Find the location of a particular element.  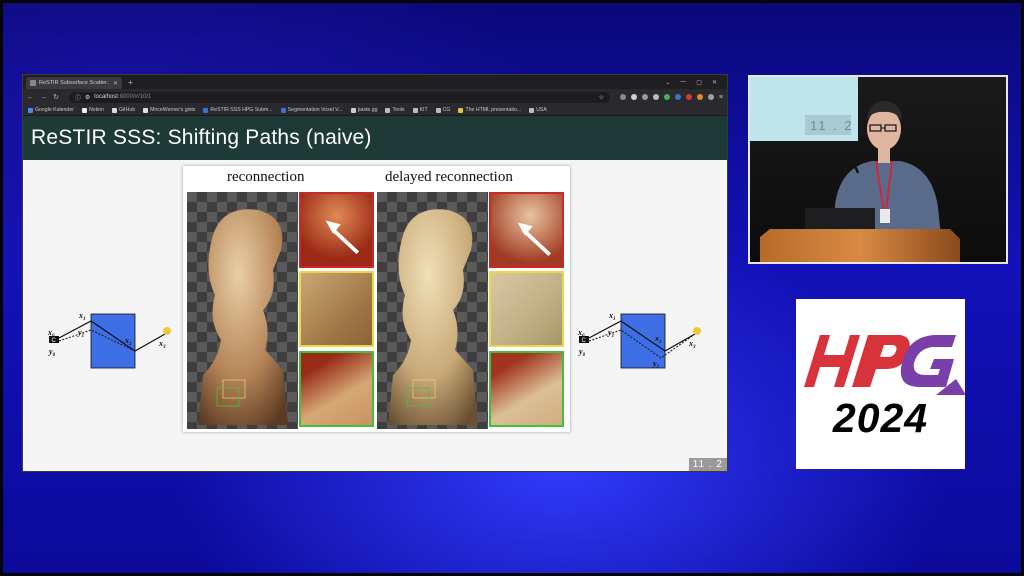

crop-red-delayed is located at coordinates (526, 230).